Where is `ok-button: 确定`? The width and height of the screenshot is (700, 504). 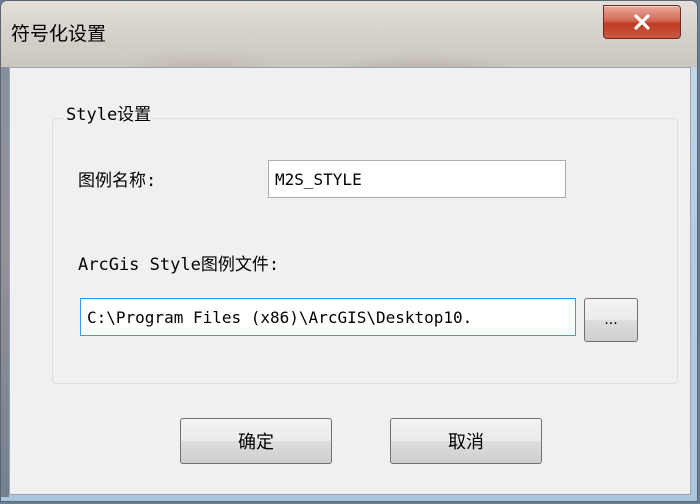
ok-button: 确定 is located at coordinates (256, 441).